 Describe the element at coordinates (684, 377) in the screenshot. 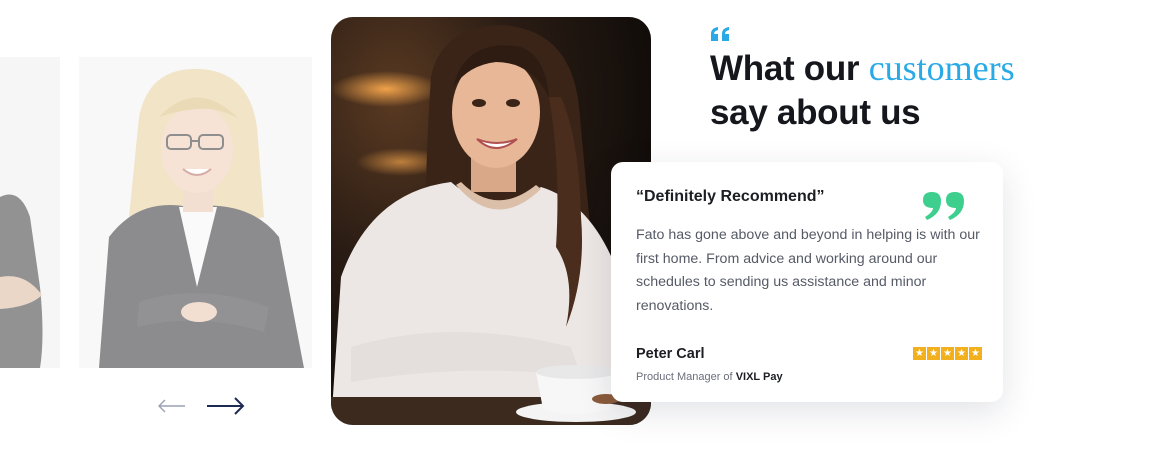

I see `role-prefix: Product Manager of` at that location.